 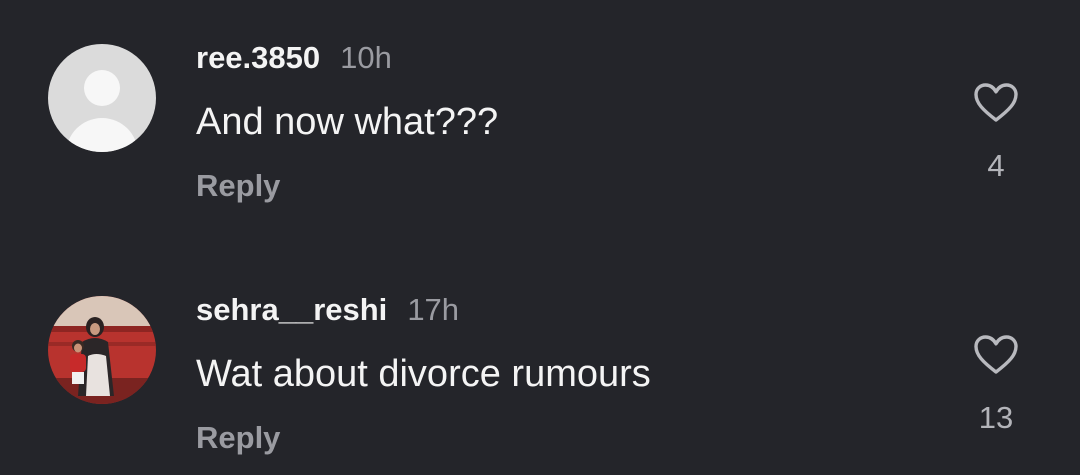 I want to click on comment-meta: ree.3850 10h, so click(x=294, y=60).